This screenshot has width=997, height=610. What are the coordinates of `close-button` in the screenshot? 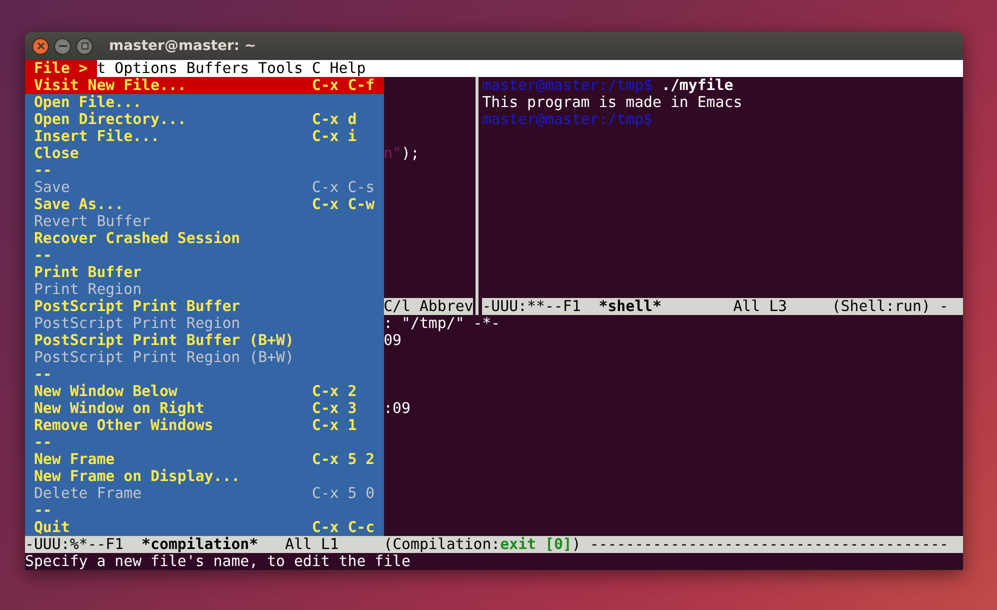 It's located at (40, 46).